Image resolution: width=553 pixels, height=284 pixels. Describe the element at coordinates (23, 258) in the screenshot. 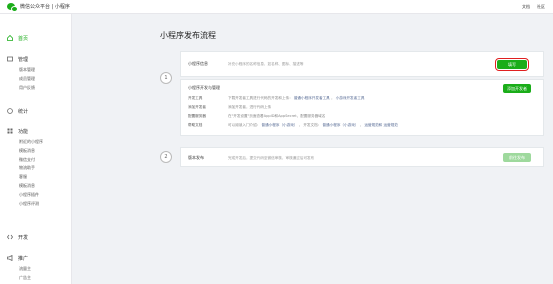

I see `sidebar-promote-label: 推广` at that location.